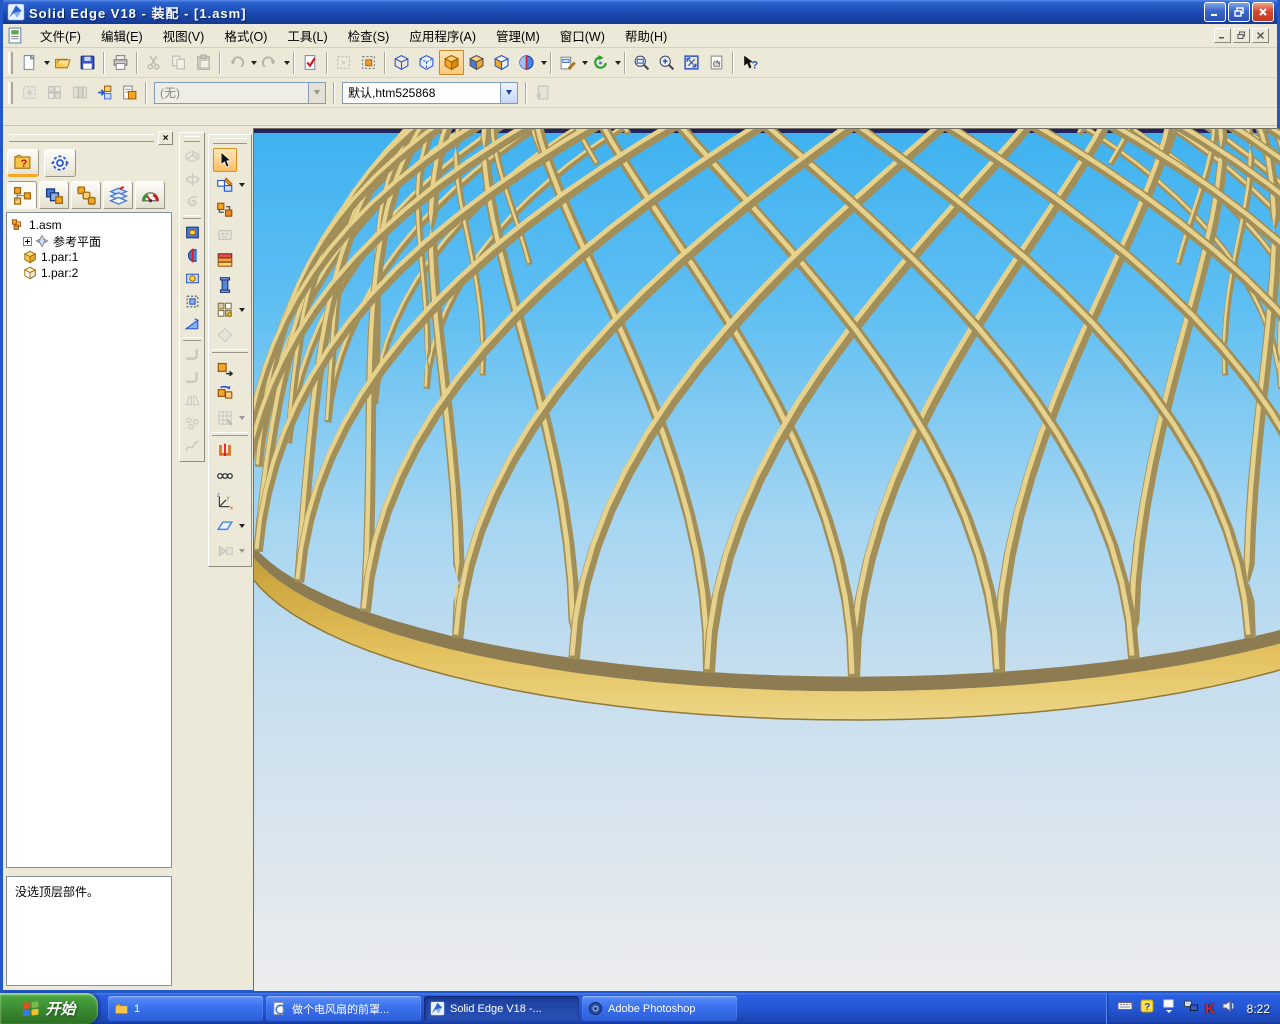  I want to click on kaspersky-tray-icon: K, so click(1209, 1008).